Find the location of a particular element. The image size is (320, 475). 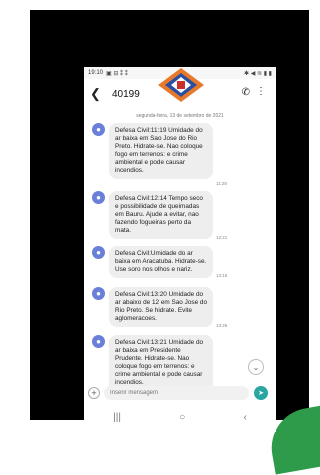

defesa-civil-logo is located at coordinates (181, 85).